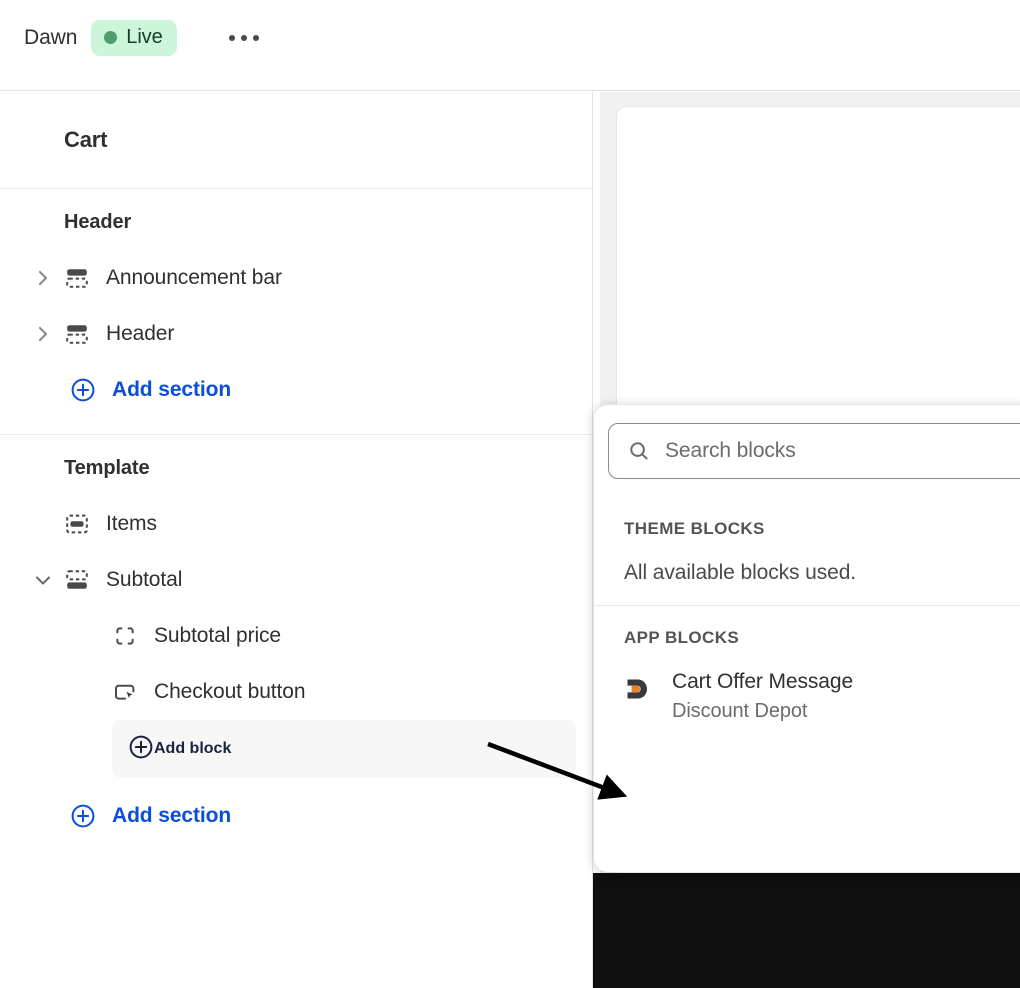 This screenshot has width=1020, height=988. Describe the element at coordinates (140, 333) in the screenshot. I see `sidebar-item-label: Header` at that location.